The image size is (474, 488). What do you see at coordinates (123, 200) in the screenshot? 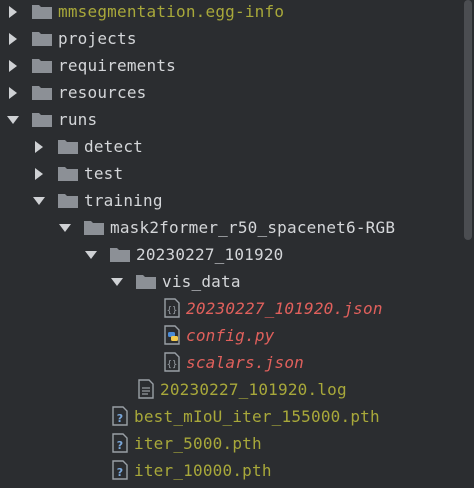
I see `tree-row-label: training` at bounding box center [123, 200].